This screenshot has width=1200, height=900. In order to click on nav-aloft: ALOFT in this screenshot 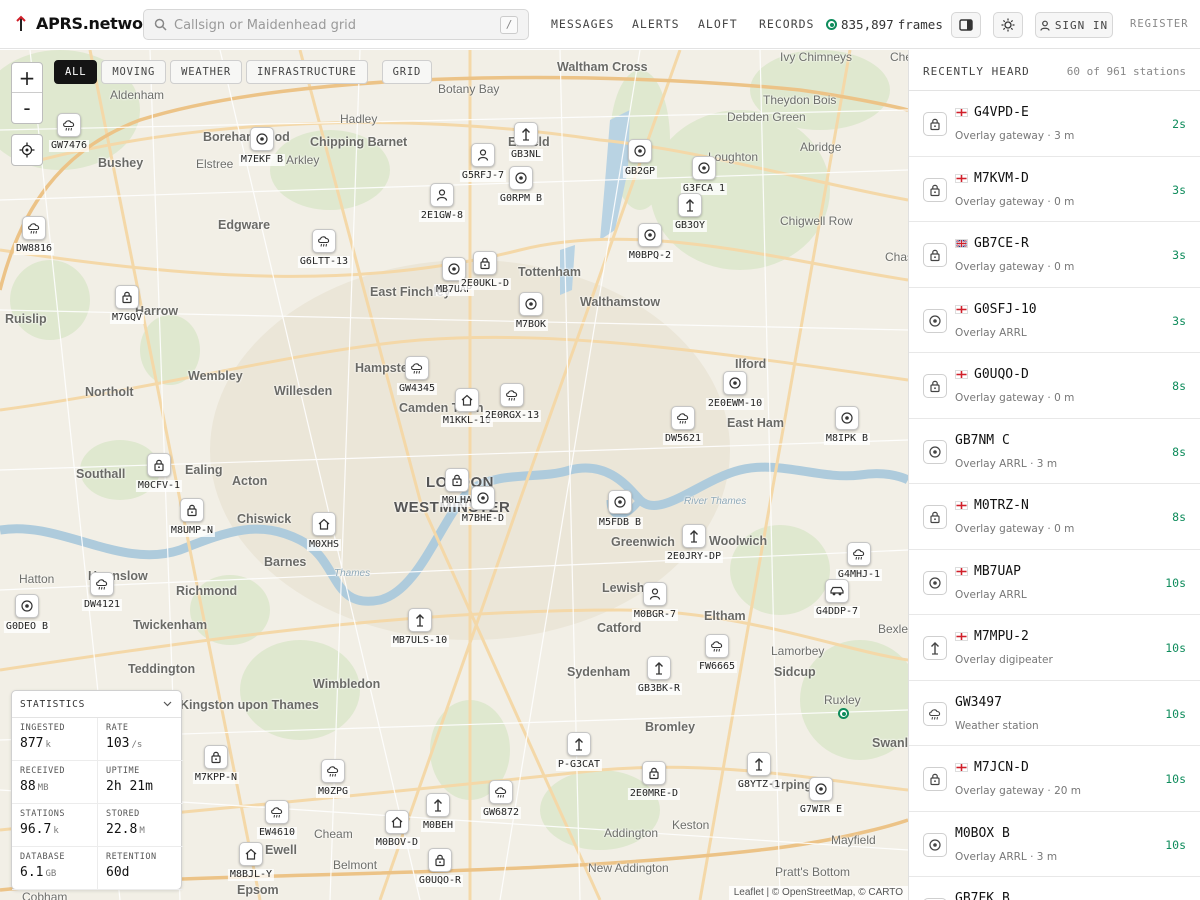, I will do `click(718, 24)`.